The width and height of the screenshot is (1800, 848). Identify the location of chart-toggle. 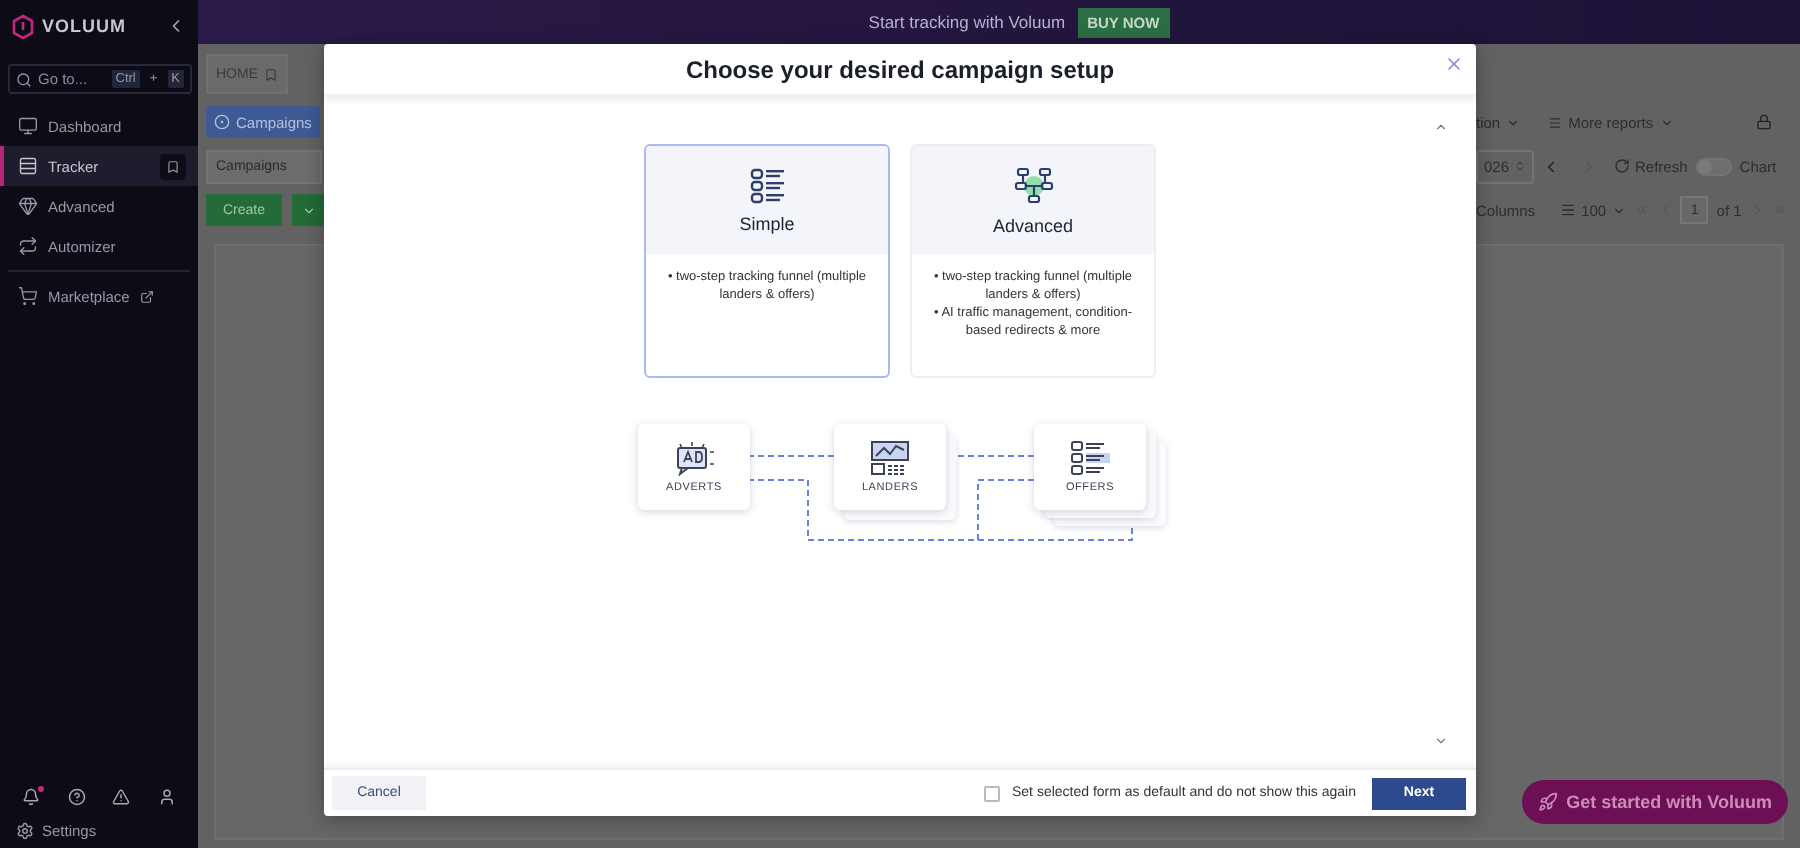
(1713, 166).